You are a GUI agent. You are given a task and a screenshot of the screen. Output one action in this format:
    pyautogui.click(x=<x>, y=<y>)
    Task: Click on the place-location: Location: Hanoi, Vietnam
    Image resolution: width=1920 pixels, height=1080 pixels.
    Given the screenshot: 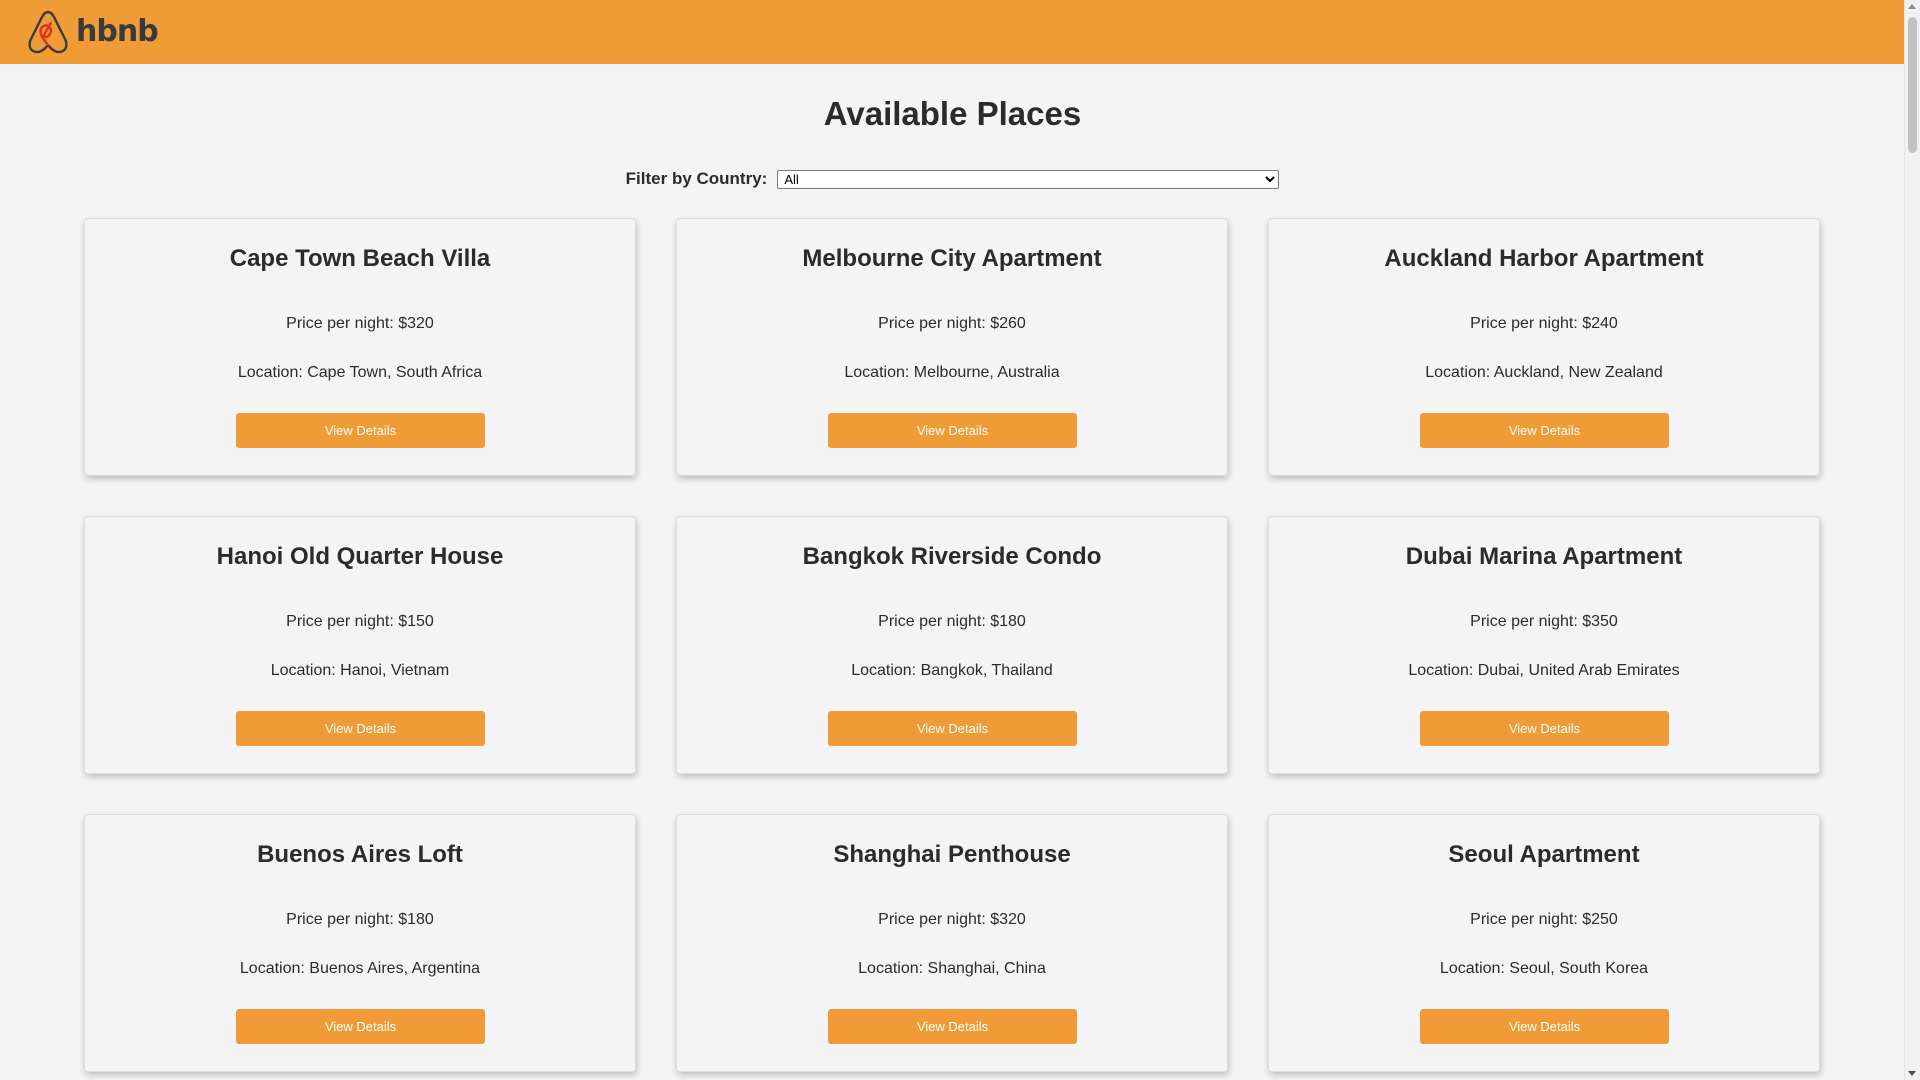 What is the action you would take?
    pyautogui.click(x=360, y=670)
    